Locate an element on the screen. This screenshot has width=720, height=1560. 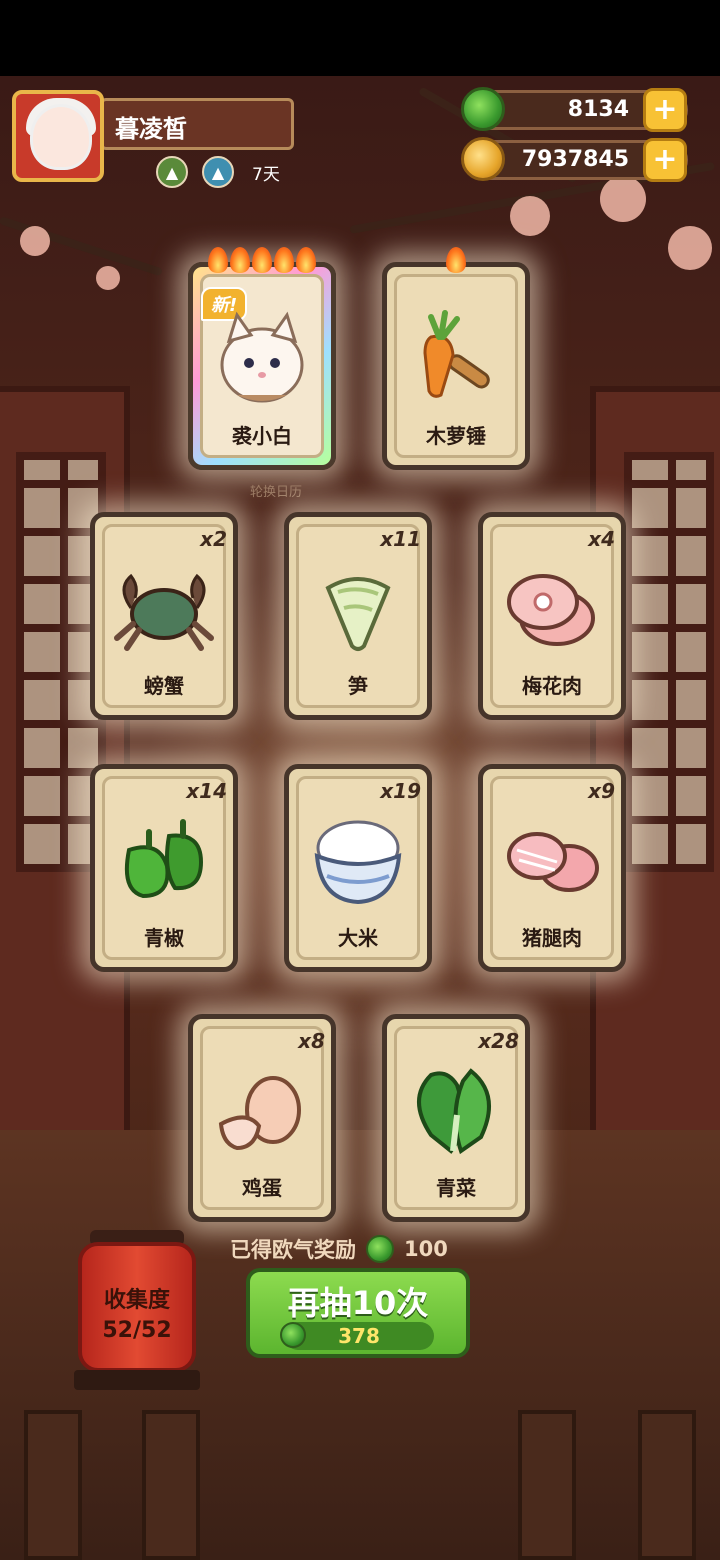
card-label: 笋 is located at coordinates (358, 686).